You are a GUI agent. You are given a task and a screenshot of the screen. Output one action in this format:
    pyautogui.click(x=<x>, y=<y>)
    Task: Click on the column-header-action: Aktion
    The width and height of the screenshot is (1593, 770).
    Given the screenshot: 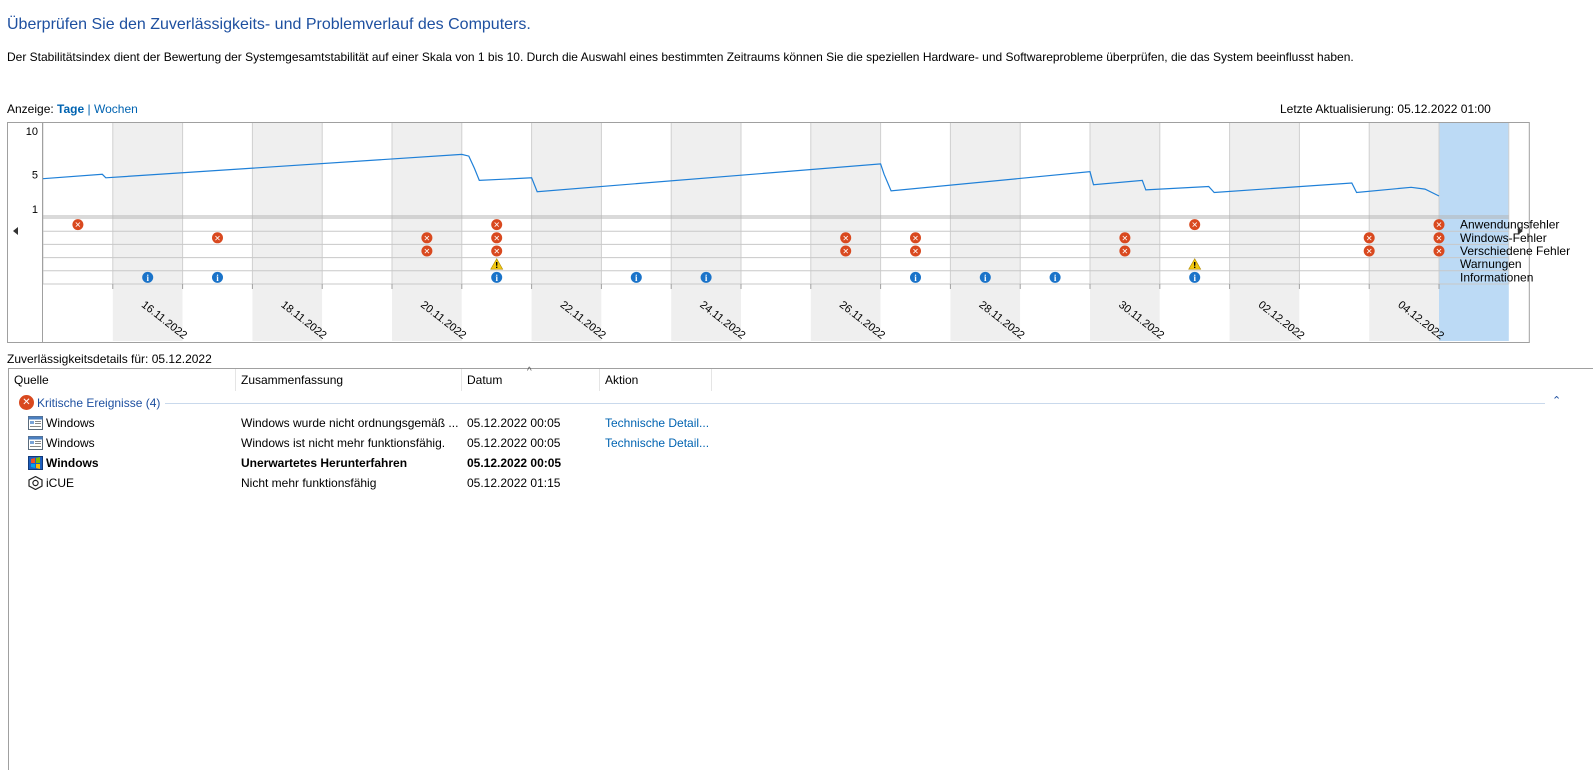 What is the action you would take?
    pyautogui.click(x=656, y=380)
    